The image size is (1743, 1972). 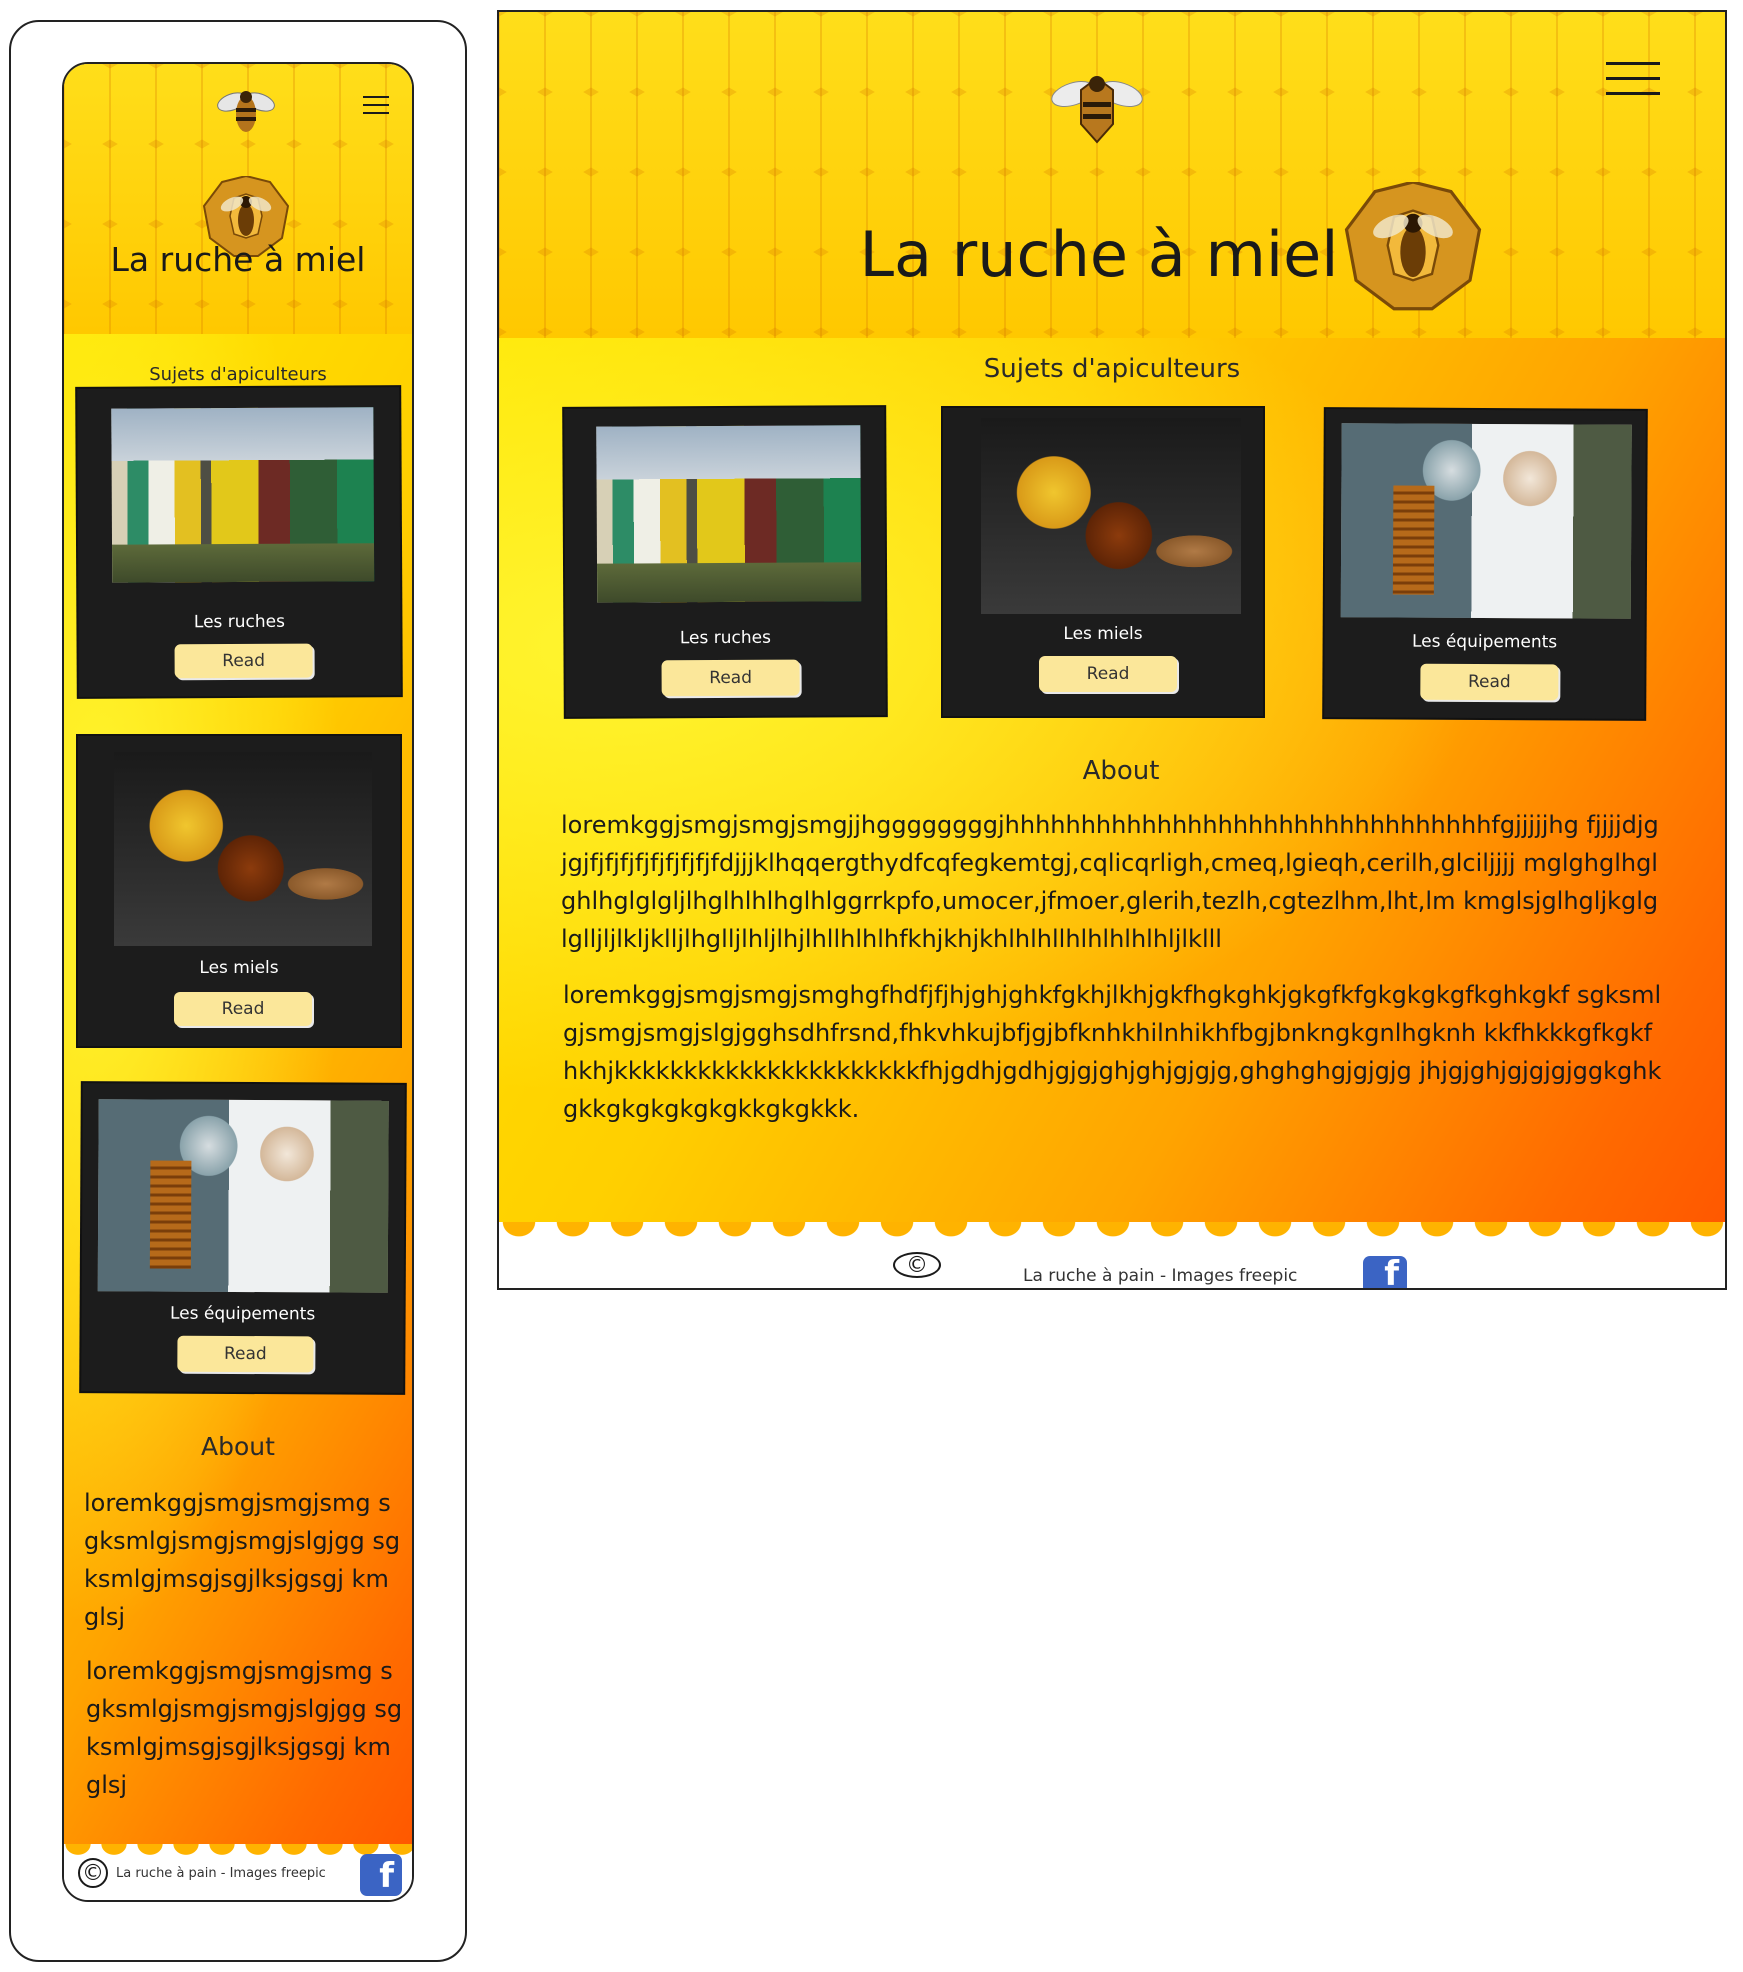 What do you see at coordinates (238, 199) in the screenshot?
I see `mobile-header: La ruche à miel` at bounding box center [238, 199].